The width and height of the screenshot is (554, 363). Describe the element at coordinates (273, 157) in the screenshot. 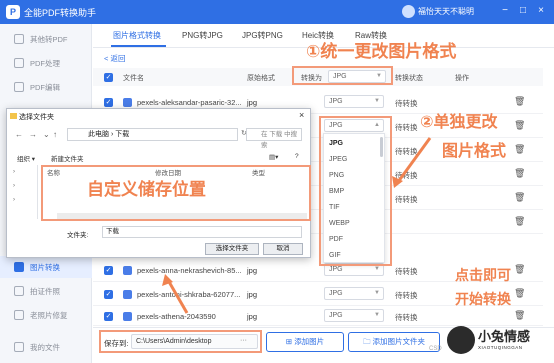

I see `view-options-icon: ▤▾` at that location.